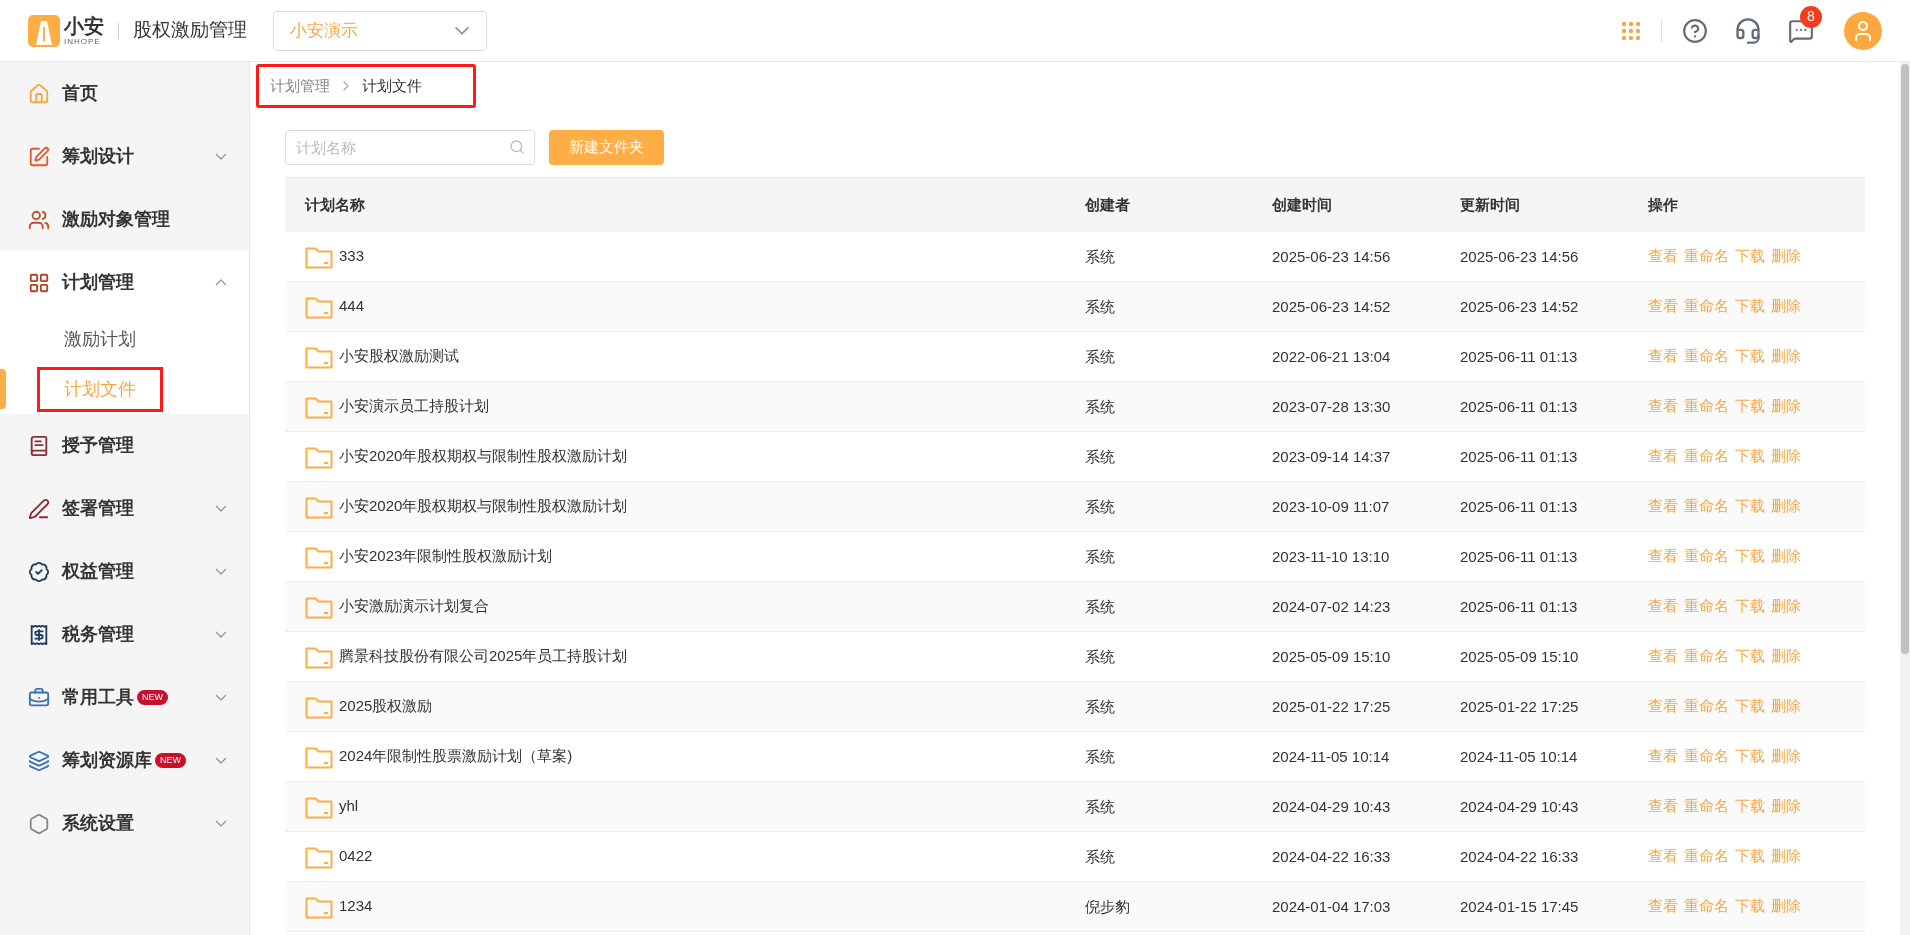  I want to click on table-cell: 2025-05-09 15:10, so click(1331, 656).